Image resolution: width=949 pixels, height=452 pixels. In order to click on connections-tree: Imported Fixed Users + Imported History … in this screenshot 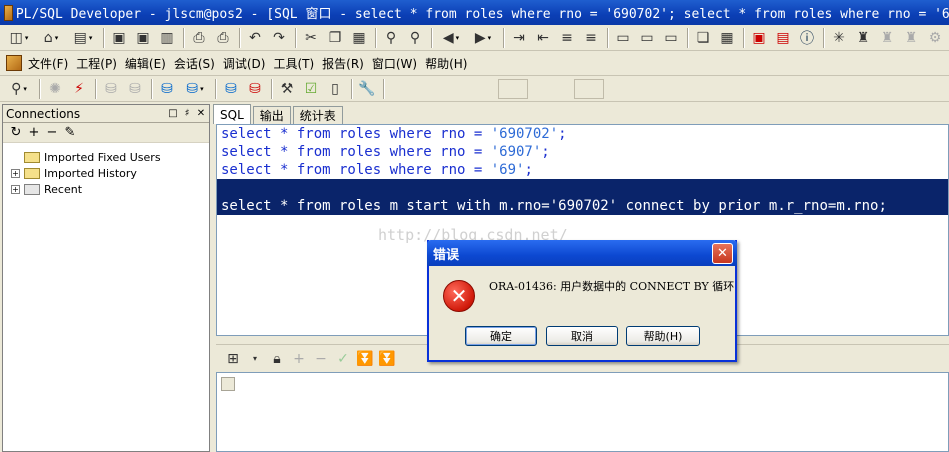, I will do `click(106, 170)`.